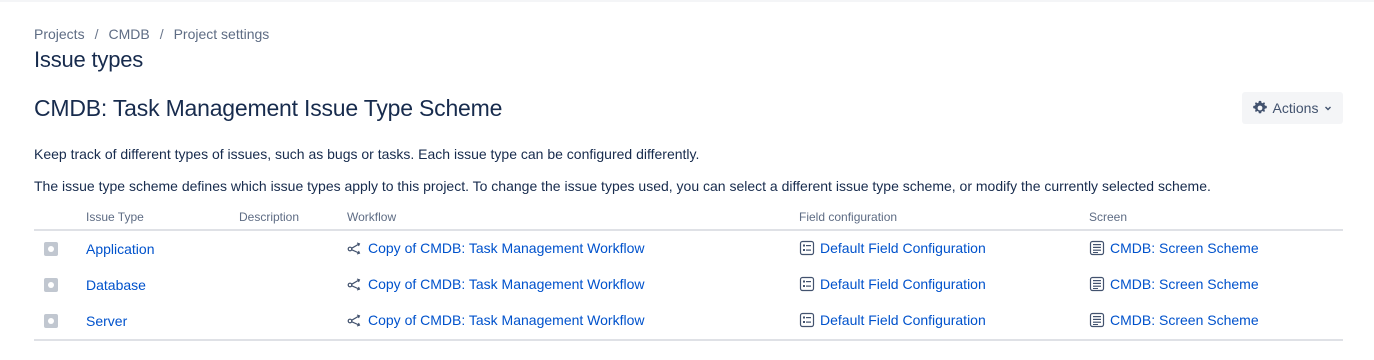 The height and width of the screenshot is (360, 1374). Describe the element at coordinates (151, 34) in the screenshot. I see `breadcrumb: Projects / CMDB / Project settings` at that location.